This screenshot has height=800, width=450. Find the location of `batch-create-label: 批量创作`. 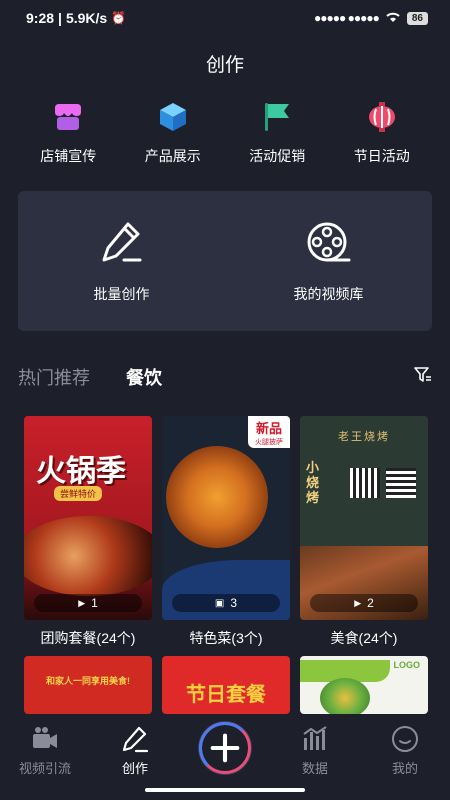

batch-create-label: 批量创作 is located at coordinates (121, 294).